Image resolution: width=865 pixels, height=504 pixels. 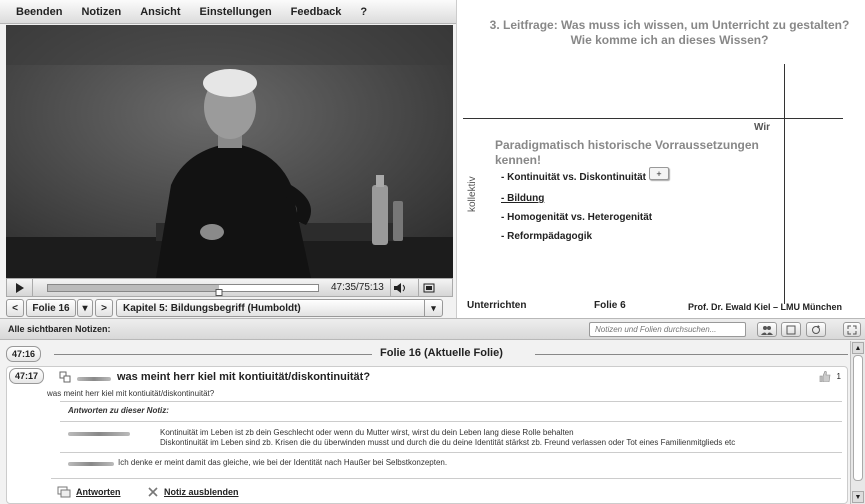 What do you see at coordinates (160, 12) in the screenshot?
I see `menu-ansicht: Ansicht` at bounding box center [160, 12].